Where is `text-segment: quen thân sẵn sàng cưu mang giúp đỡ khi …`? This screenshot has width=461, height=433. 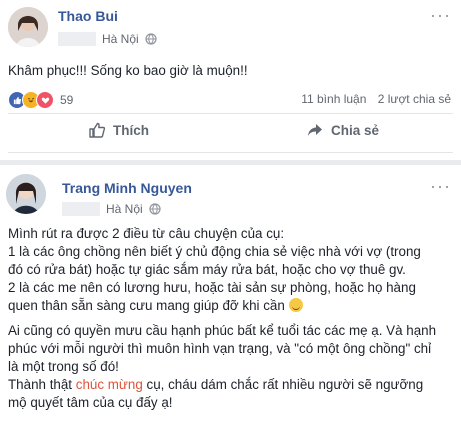
text-segment: quen thân sẵn sàng cưu mang giúp đỡ khi … is located at coordinates (146, 305).